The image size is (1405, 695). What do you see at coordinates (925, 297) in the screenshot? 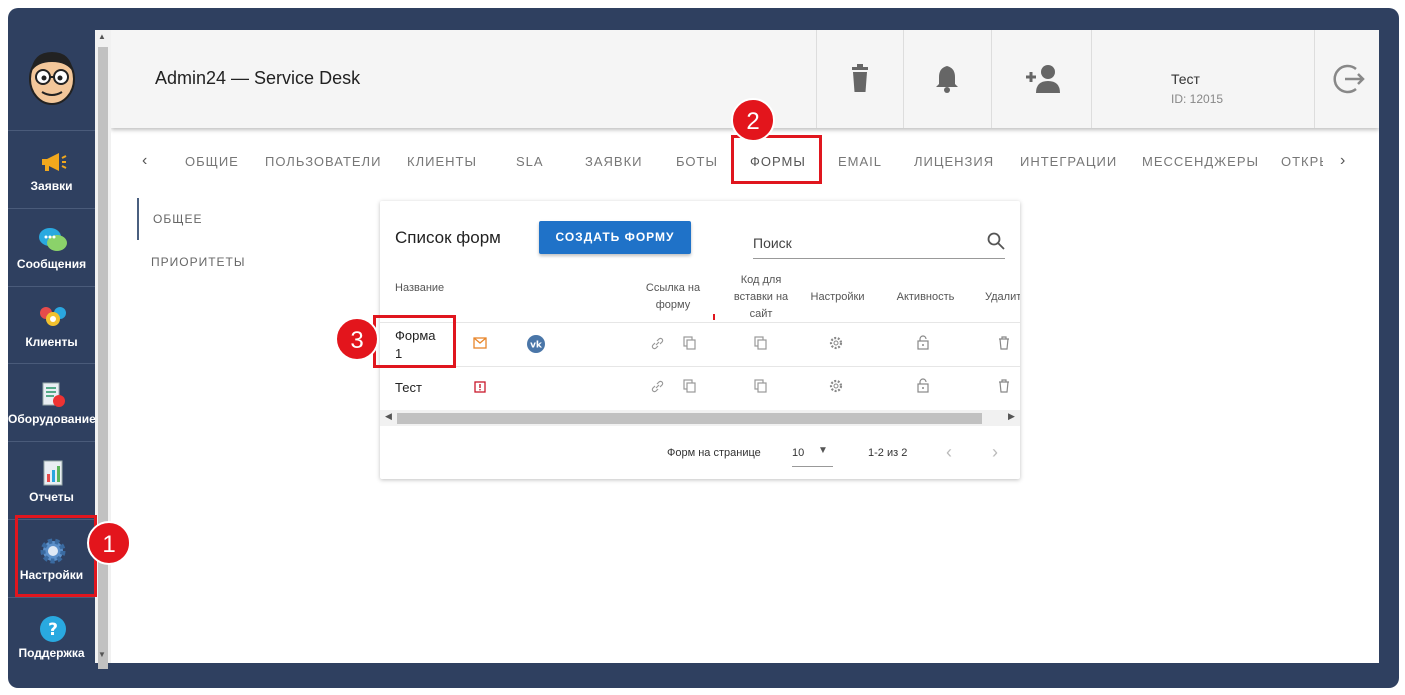
I see `column-header-active: Активность` at bounding box center [925, 297].